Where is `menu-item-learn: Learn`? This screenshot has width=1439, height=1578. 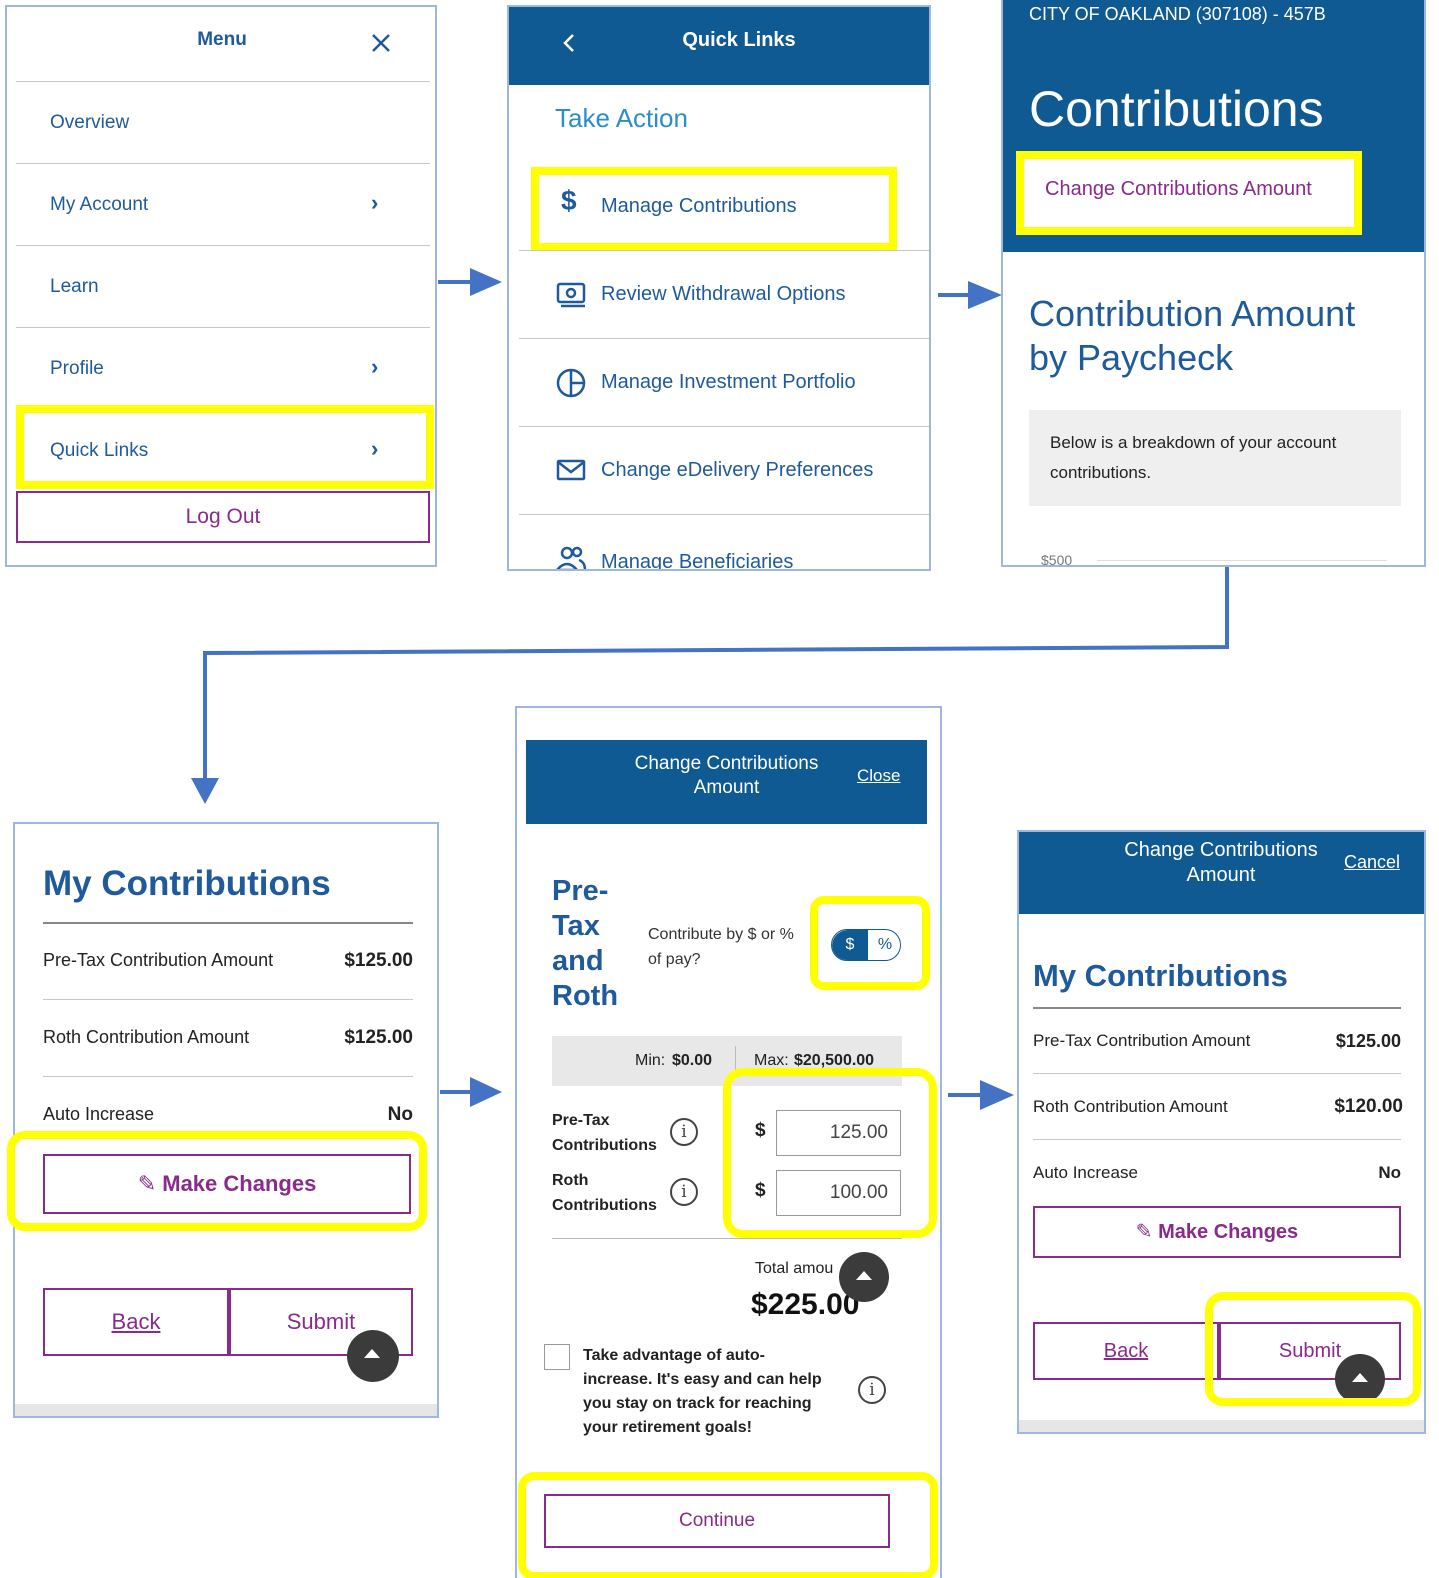
menu-item-learn: Learn is located at coordinates (223, 286).